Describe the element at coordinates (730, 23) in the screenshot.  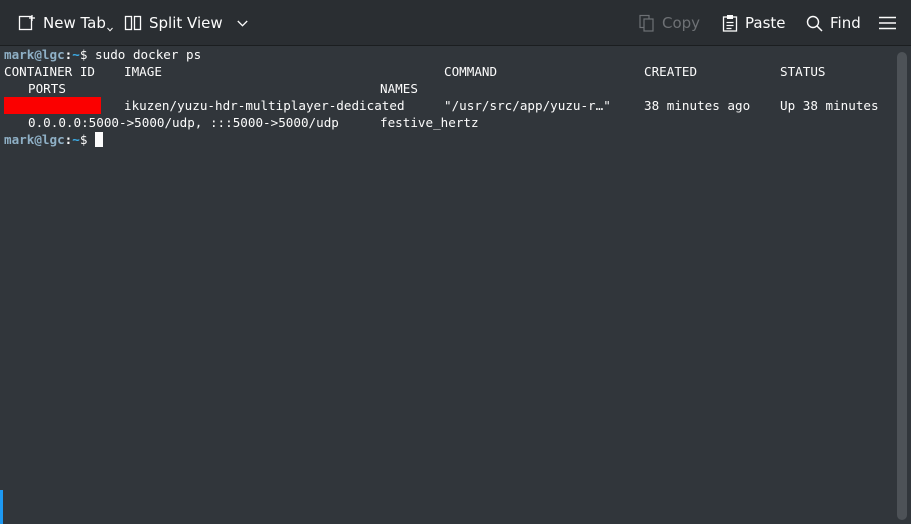
I see `paste-icon` at that location.